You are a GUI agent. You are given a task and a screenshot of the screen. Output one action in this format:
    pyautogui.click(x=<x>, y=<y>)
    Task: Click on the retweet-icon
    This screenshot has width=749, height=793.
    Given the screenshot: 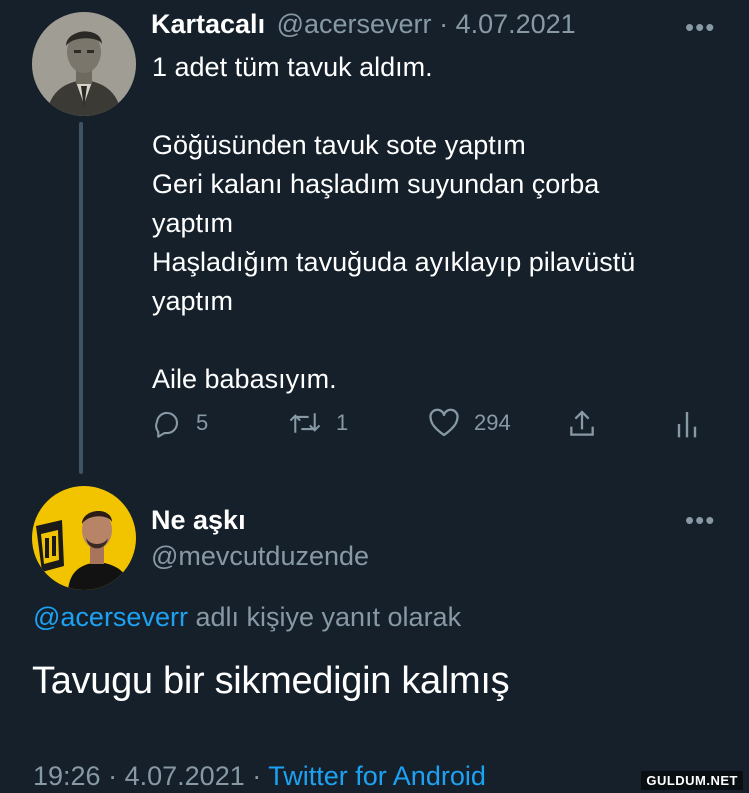 What is the action you would take?
    pyautogui.click(x=305, y=423)
    